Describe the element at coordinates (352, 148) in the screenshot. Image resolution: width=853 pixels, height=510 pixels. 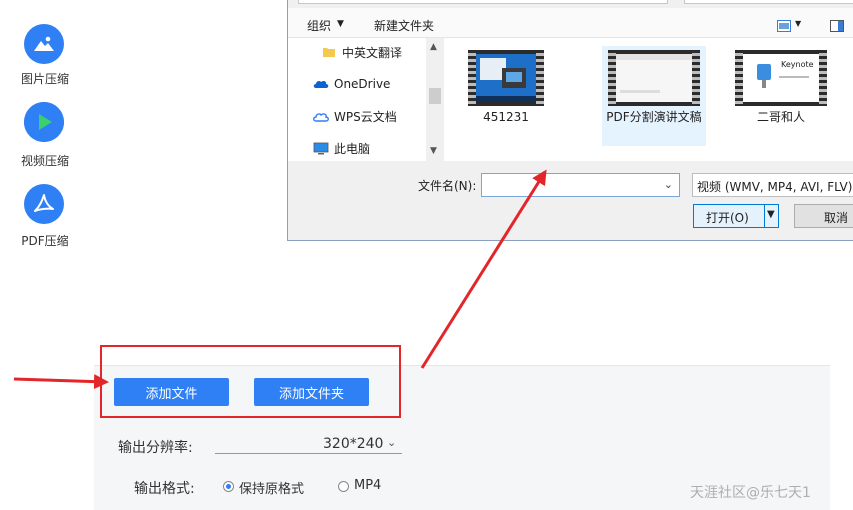
I see `nav-item-label: 此电脑` at that location.